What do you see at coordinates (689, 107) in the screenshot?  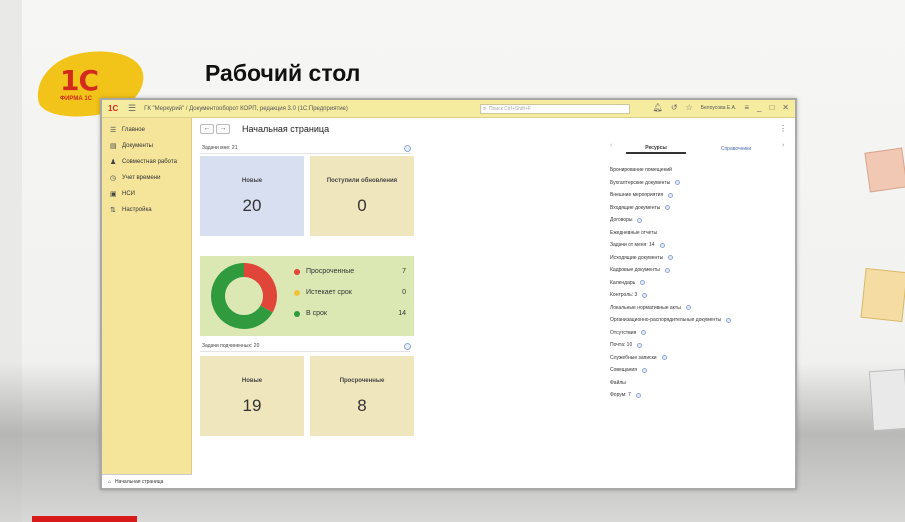 I see `favorites-icon: ☆` at bounding box center [689, 107].